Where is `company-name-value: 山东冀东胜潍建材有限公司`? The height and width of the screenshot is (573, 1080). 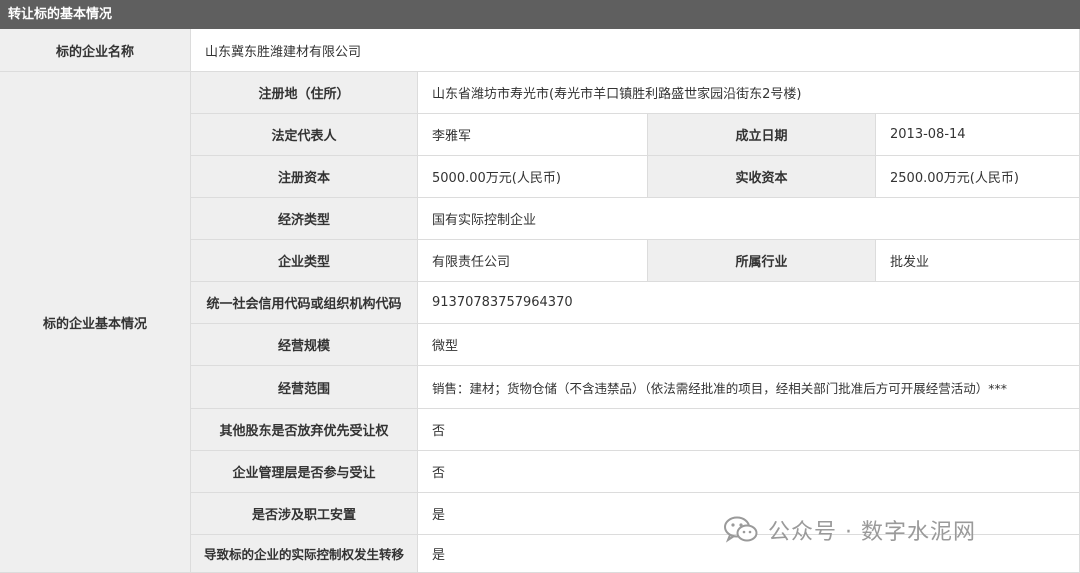
company-name-value: 山东冀东胜潍建材有限公司 is located at coordinates (635, 50).